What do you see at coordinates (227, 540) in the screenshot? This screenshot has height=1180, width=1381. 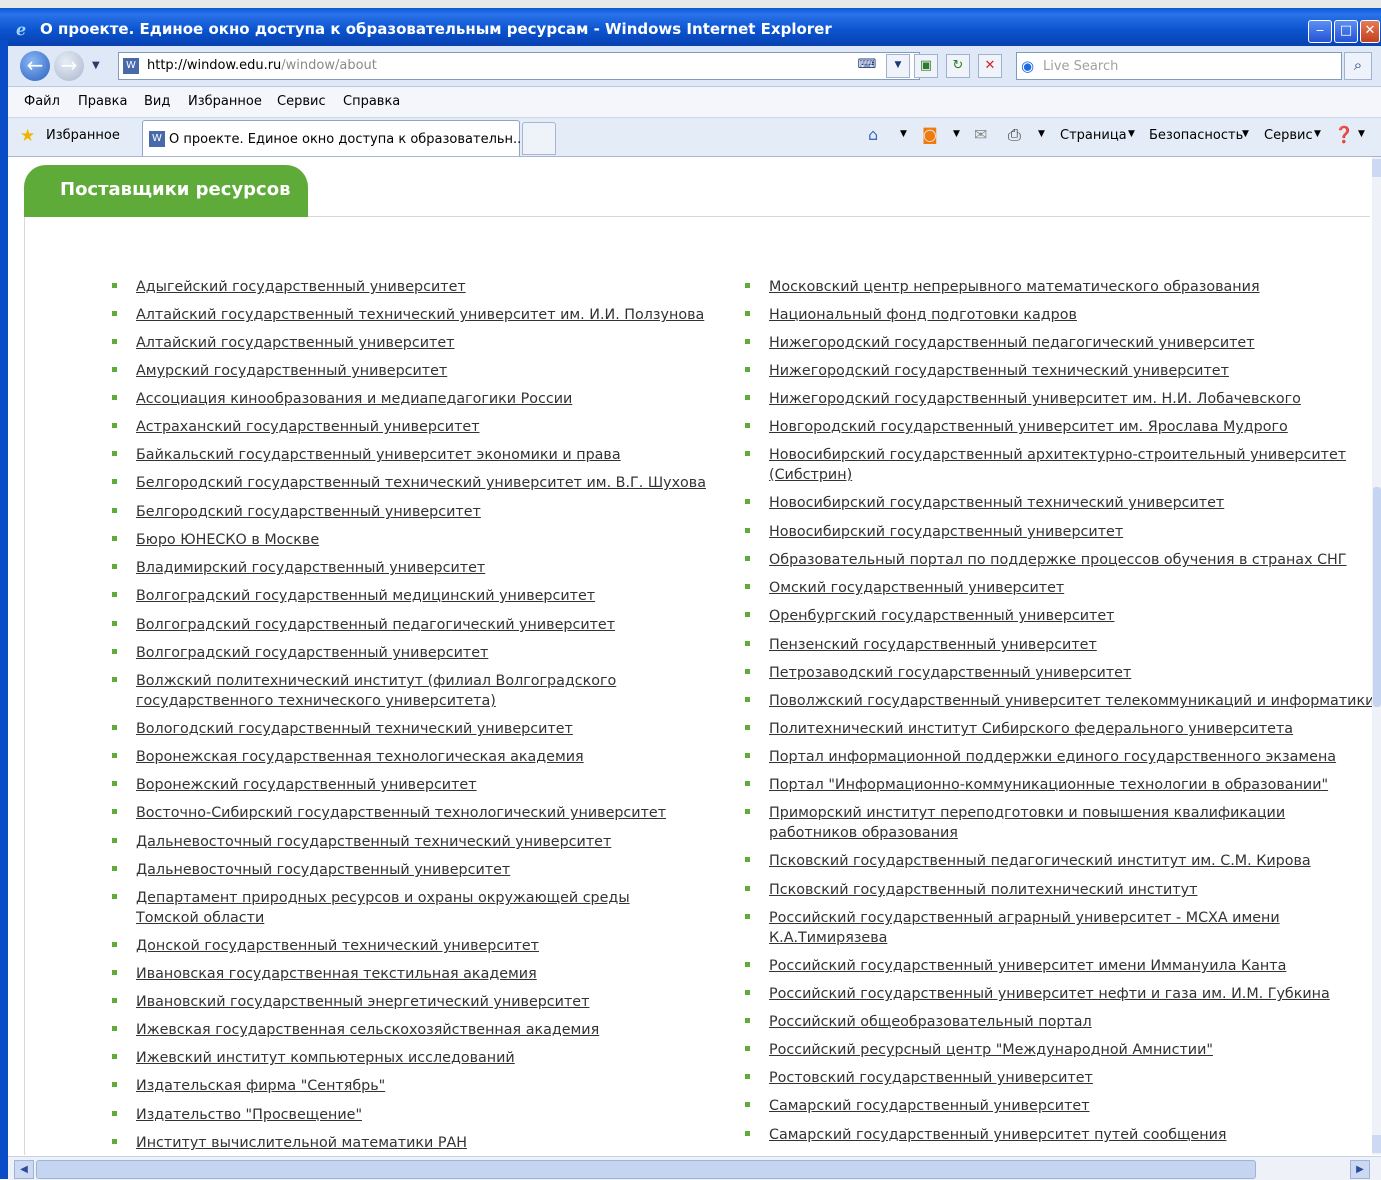 I see `provider-link: Бюро ЮНЕСКО в Москве` at bounding box center [227, 540].